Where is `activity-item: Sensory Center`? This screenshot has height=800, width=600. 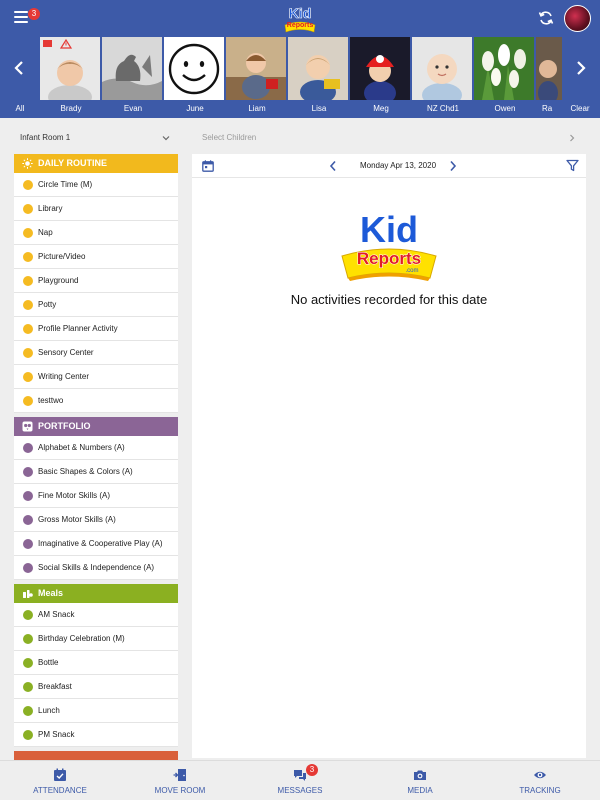
activity-item: Sensory Center is located at coordinates (96, 353).